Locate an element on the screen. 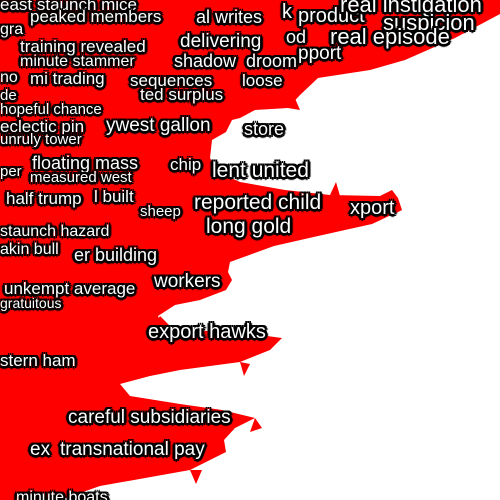  word-label: stern ham is located at coordinates (38, 360).